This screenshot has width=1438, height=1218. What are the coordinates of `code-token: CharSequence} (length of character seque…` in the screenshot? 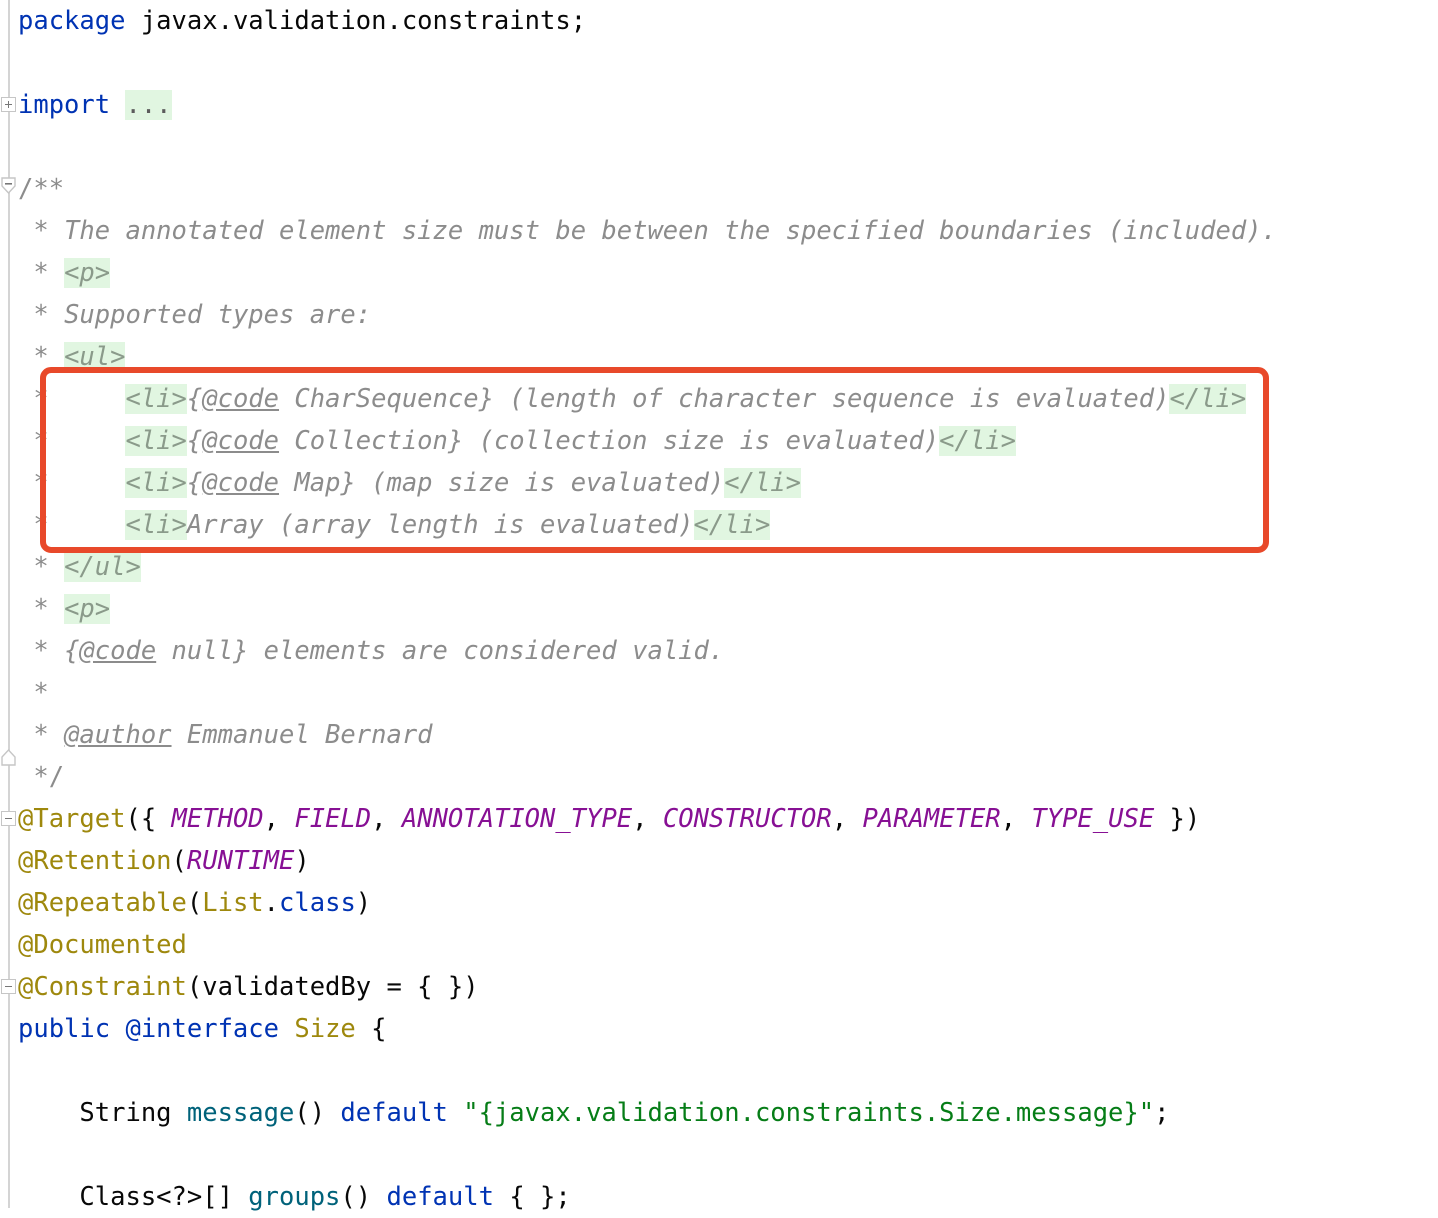 It's located at (724, 399).